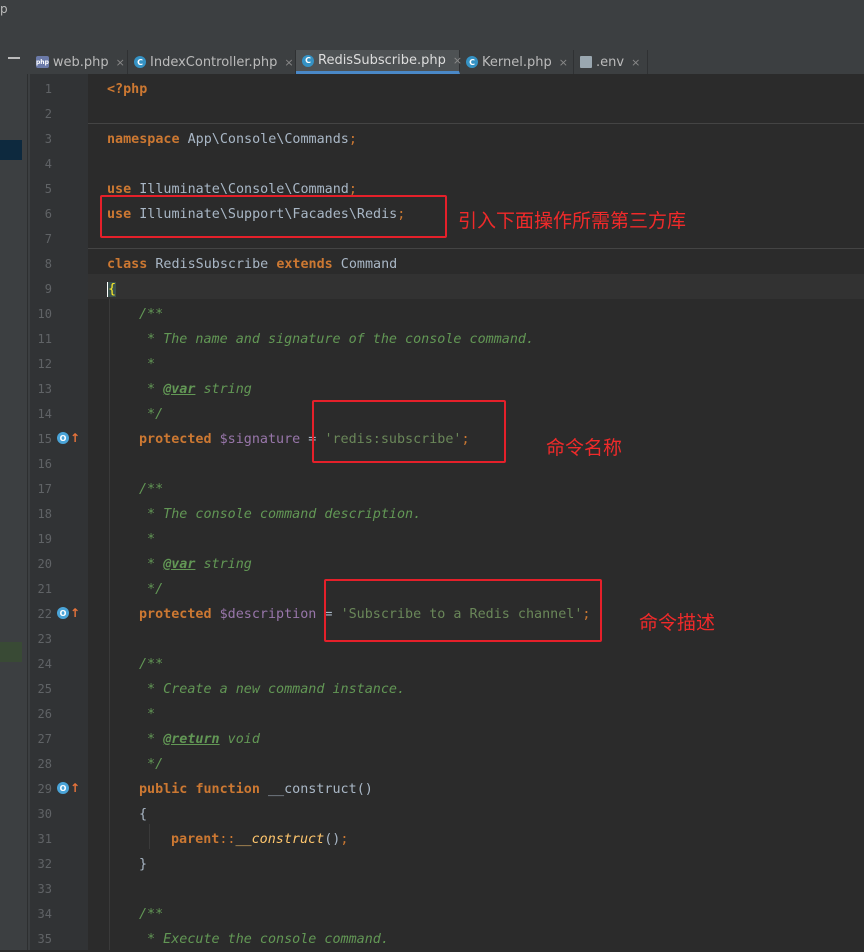  What do you see at coordinates (41, 939) in the screenshot?
I see `line-number: 35` at bounding box center [41, 939].